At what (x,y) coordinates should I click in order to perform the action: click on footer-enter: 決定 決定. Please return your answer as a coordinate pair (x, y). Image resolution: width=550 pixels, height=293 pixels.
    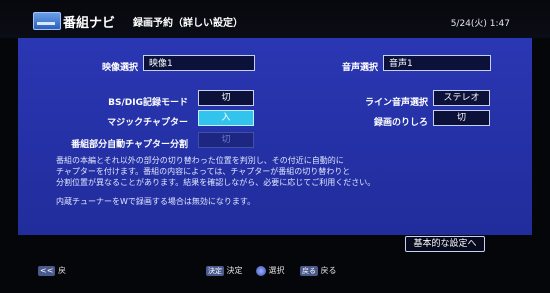
    Looking at the image, I should click on (224, 271).